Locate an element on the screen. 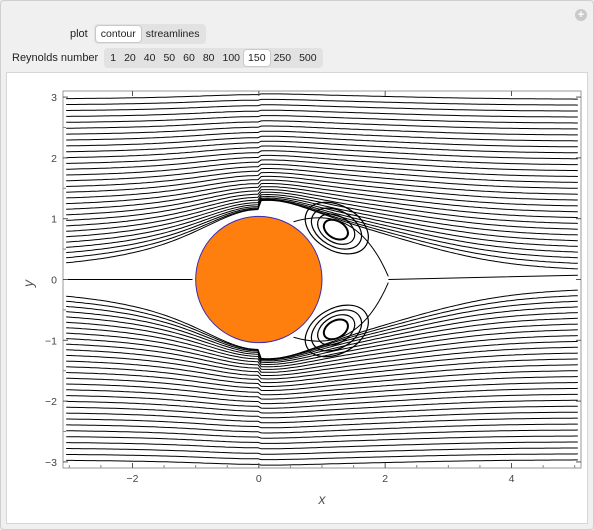  reynolds-option-50: 50 is located at coordinates (169, 58).